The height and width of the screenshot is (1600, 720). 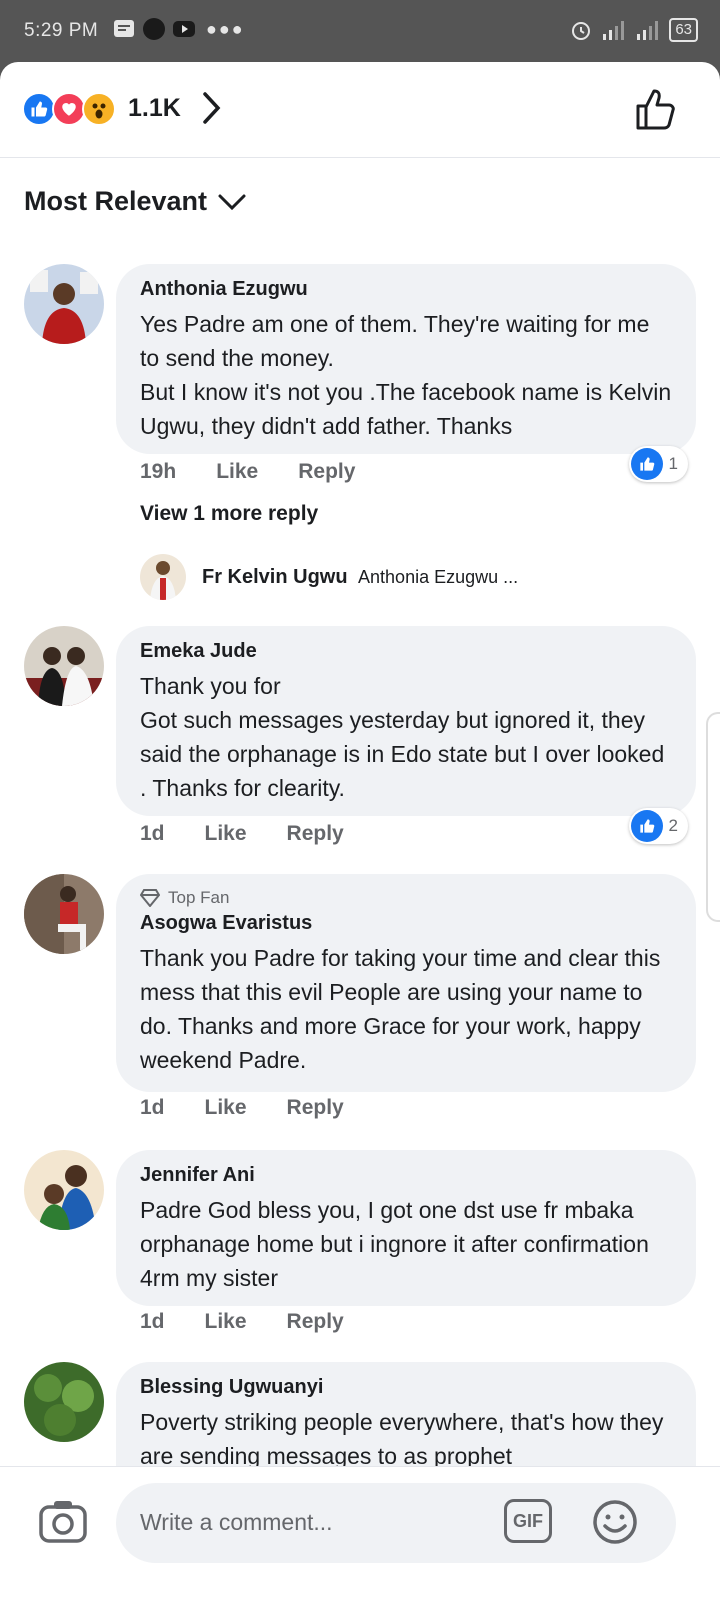 What do you see at coordinates (225, 28) in the screenshot?
I see `more-dots-icon: ●●●` at bounding box center [225, 28].